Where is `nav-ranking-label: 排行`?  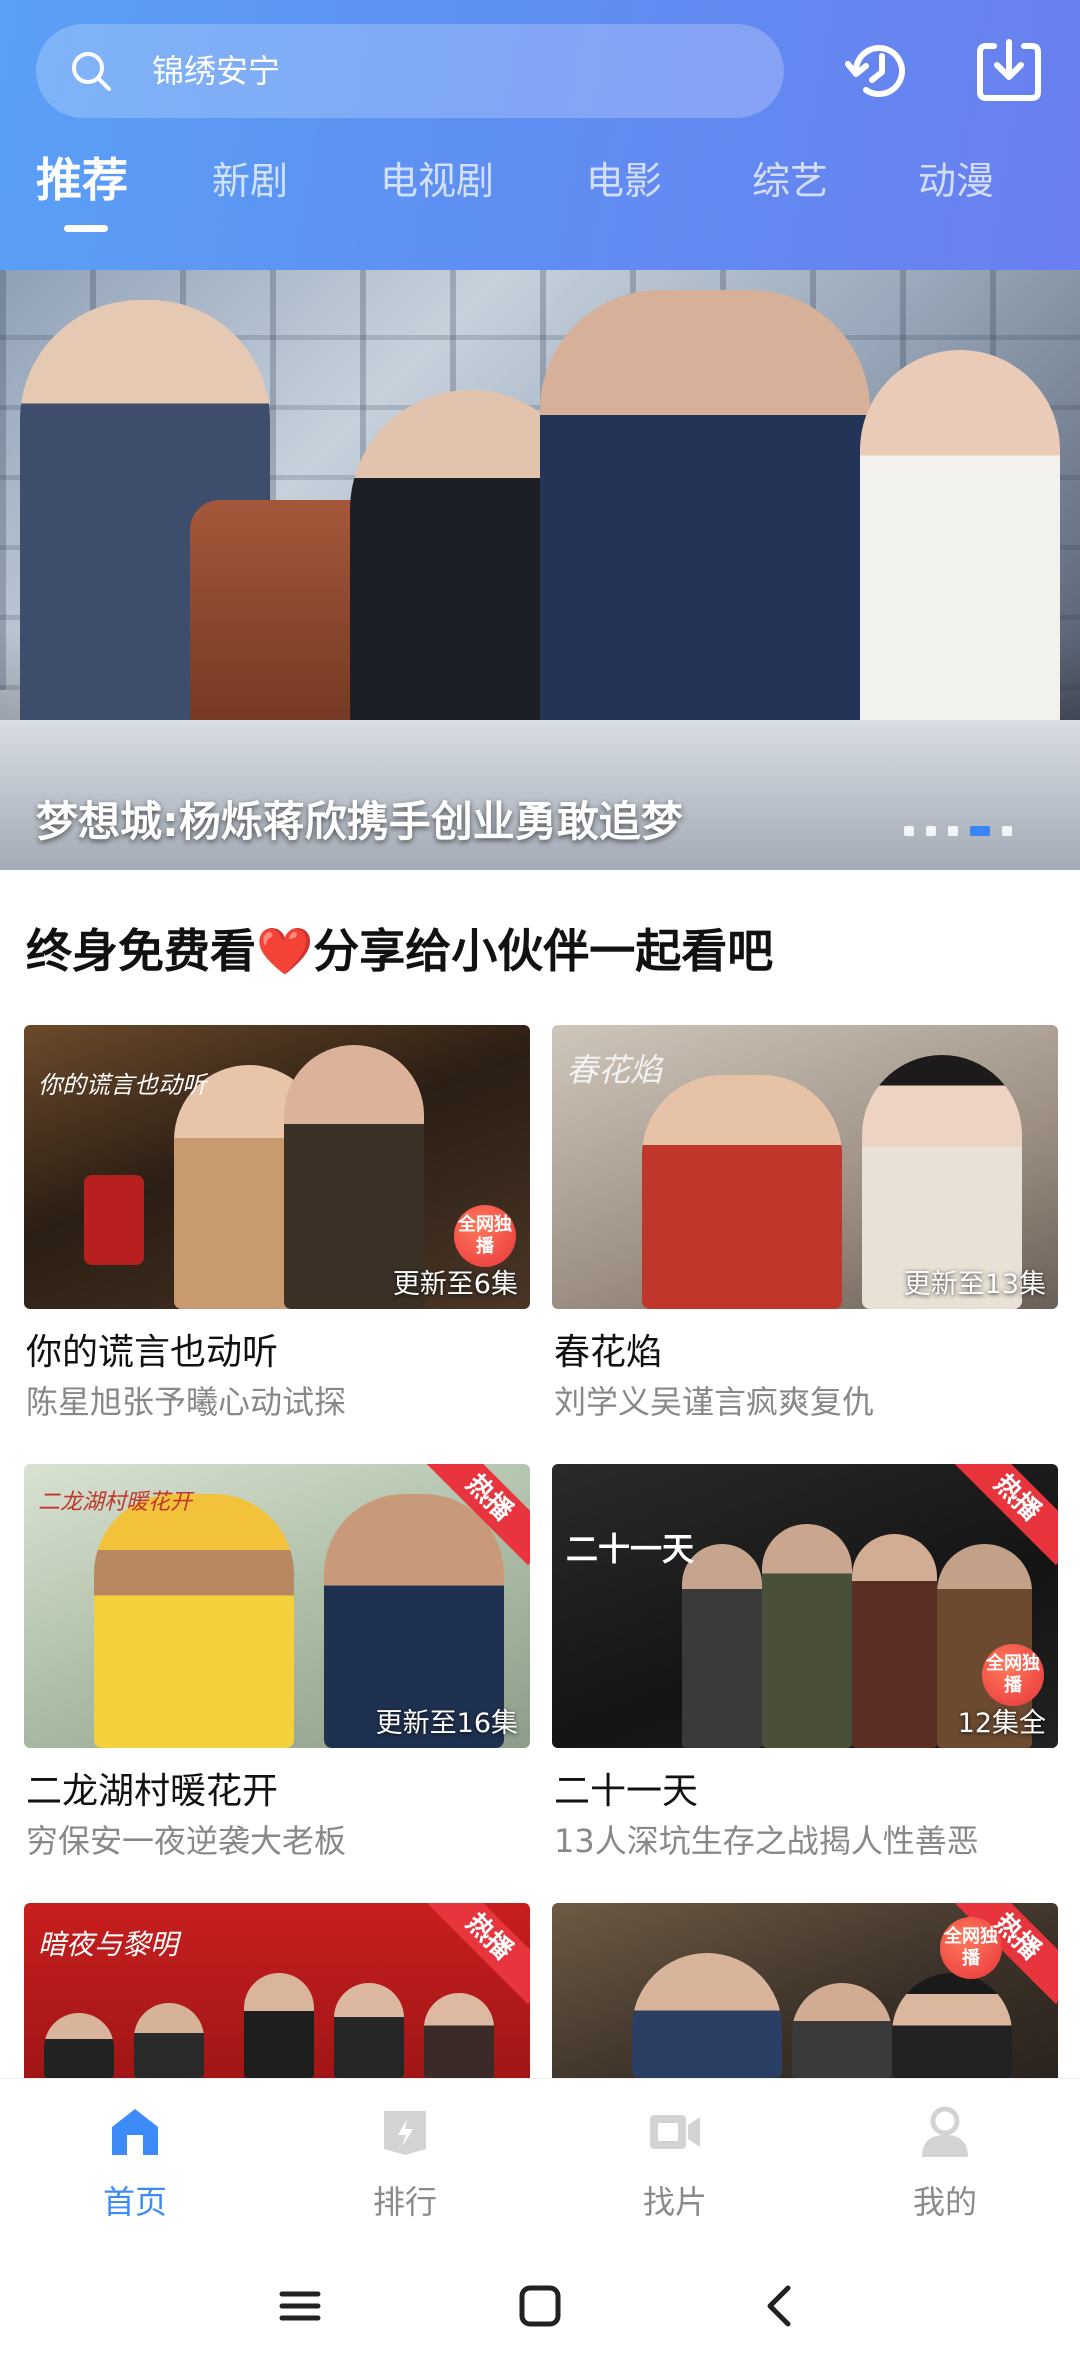
nav-ranking-label: 排行 is located at coordinates (404, 2202).